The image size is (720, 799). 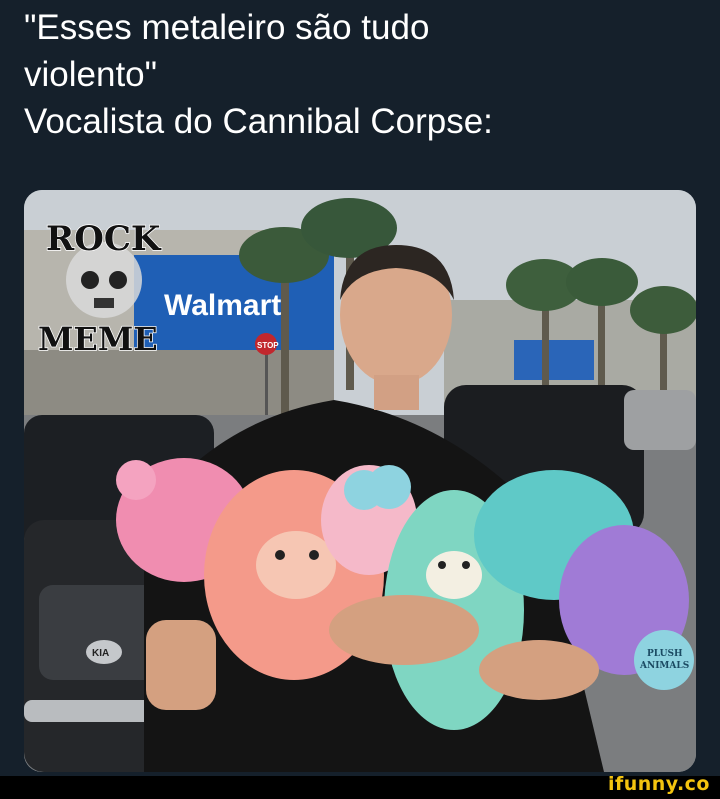 What do you see at coordinates (665, 654) in the screenshot?
I see `badge-text-1: PLUSH` at bounding box center [665, 654].